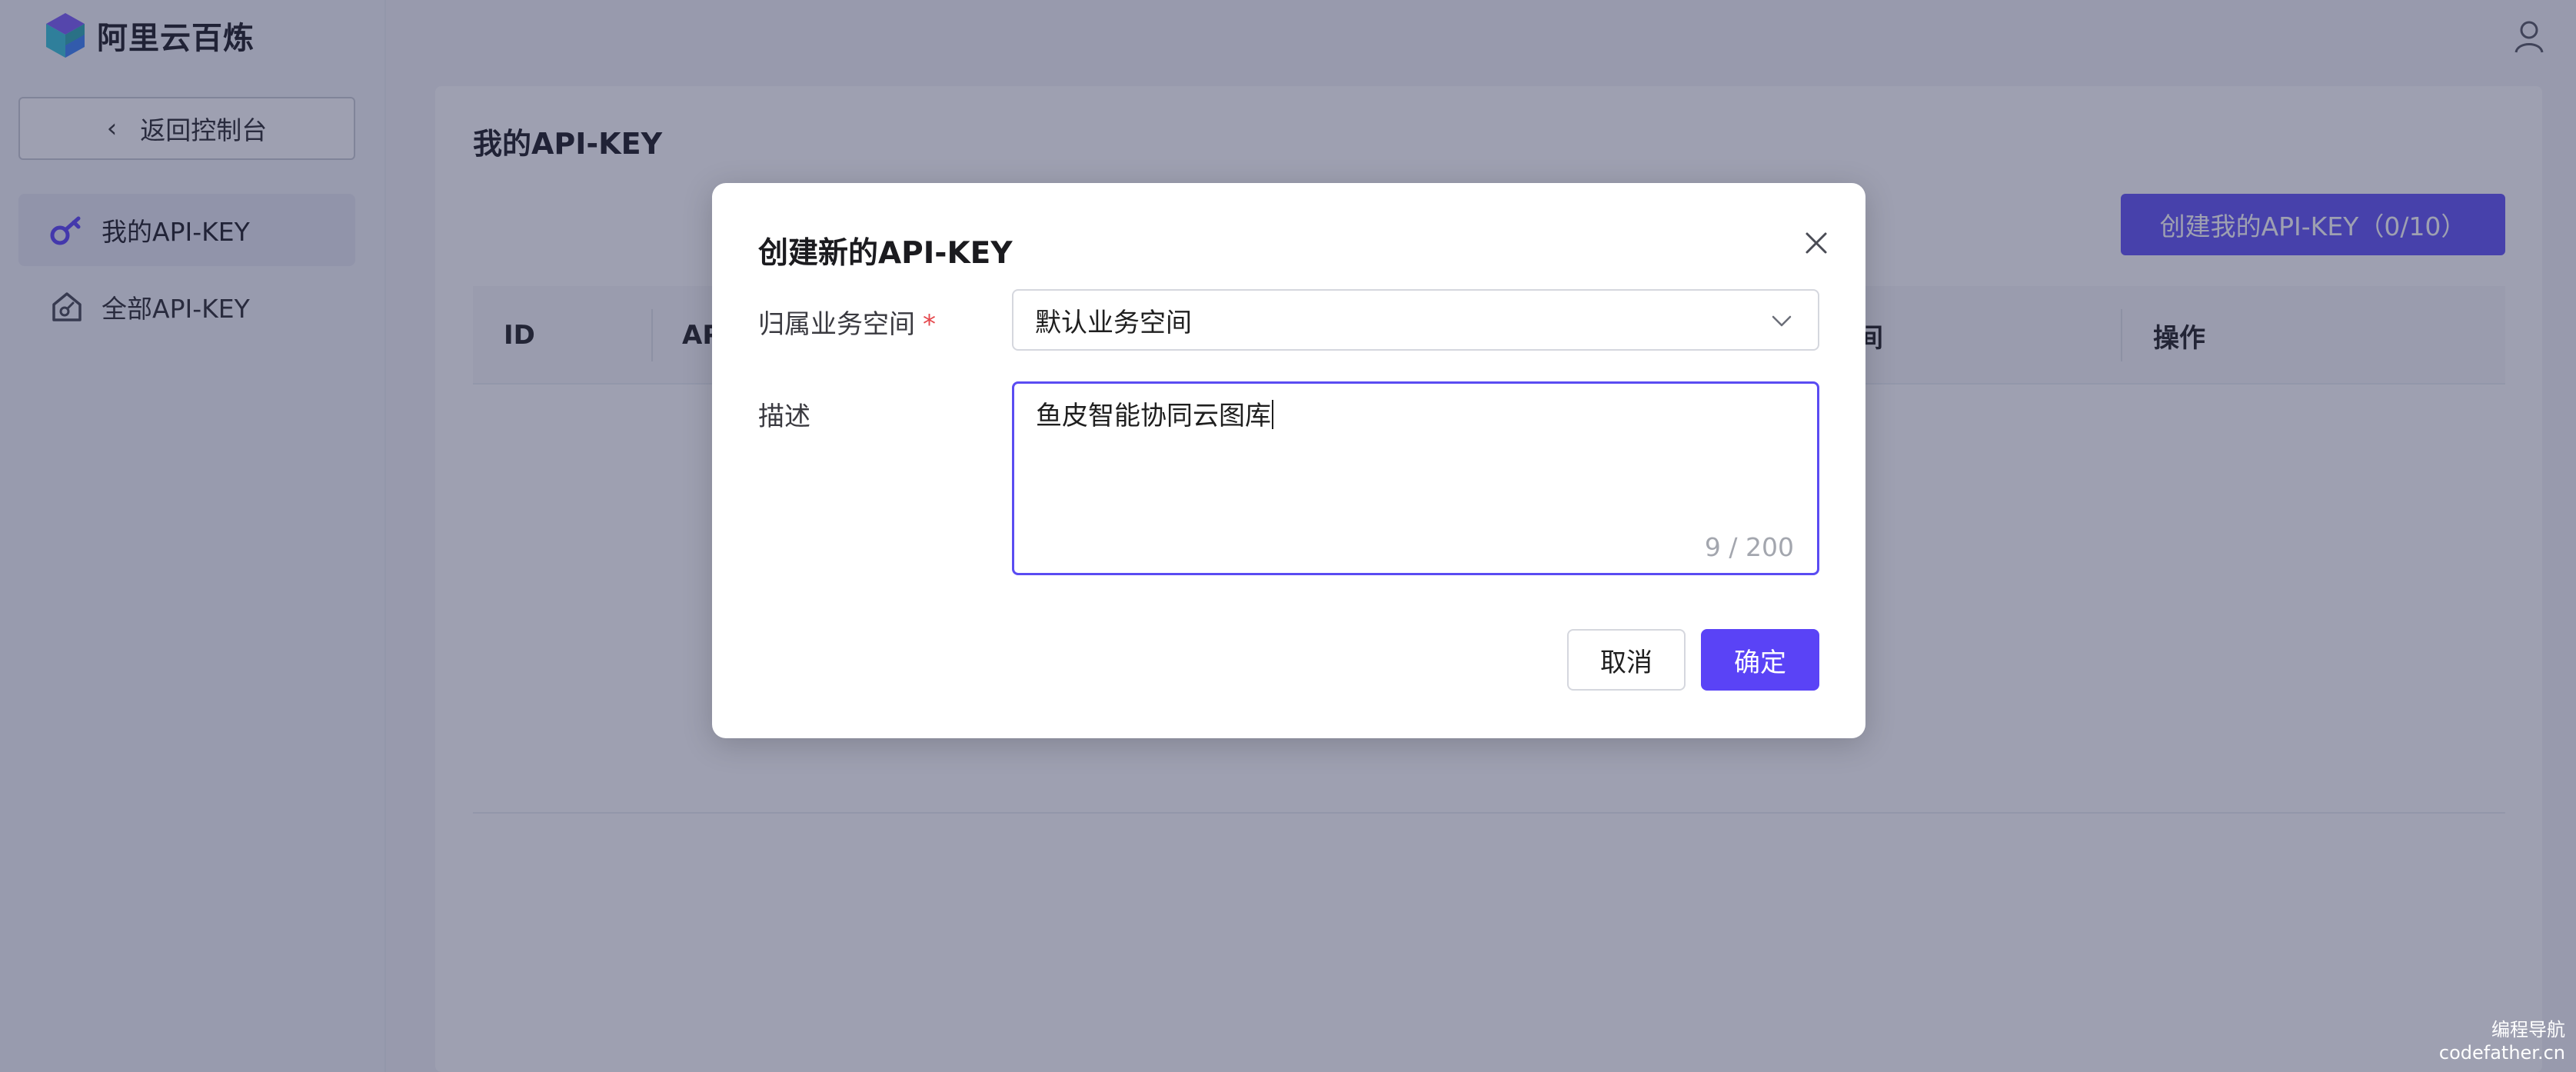  I want to click on workspace-select: 默认业务空间, so click(1415, 320).